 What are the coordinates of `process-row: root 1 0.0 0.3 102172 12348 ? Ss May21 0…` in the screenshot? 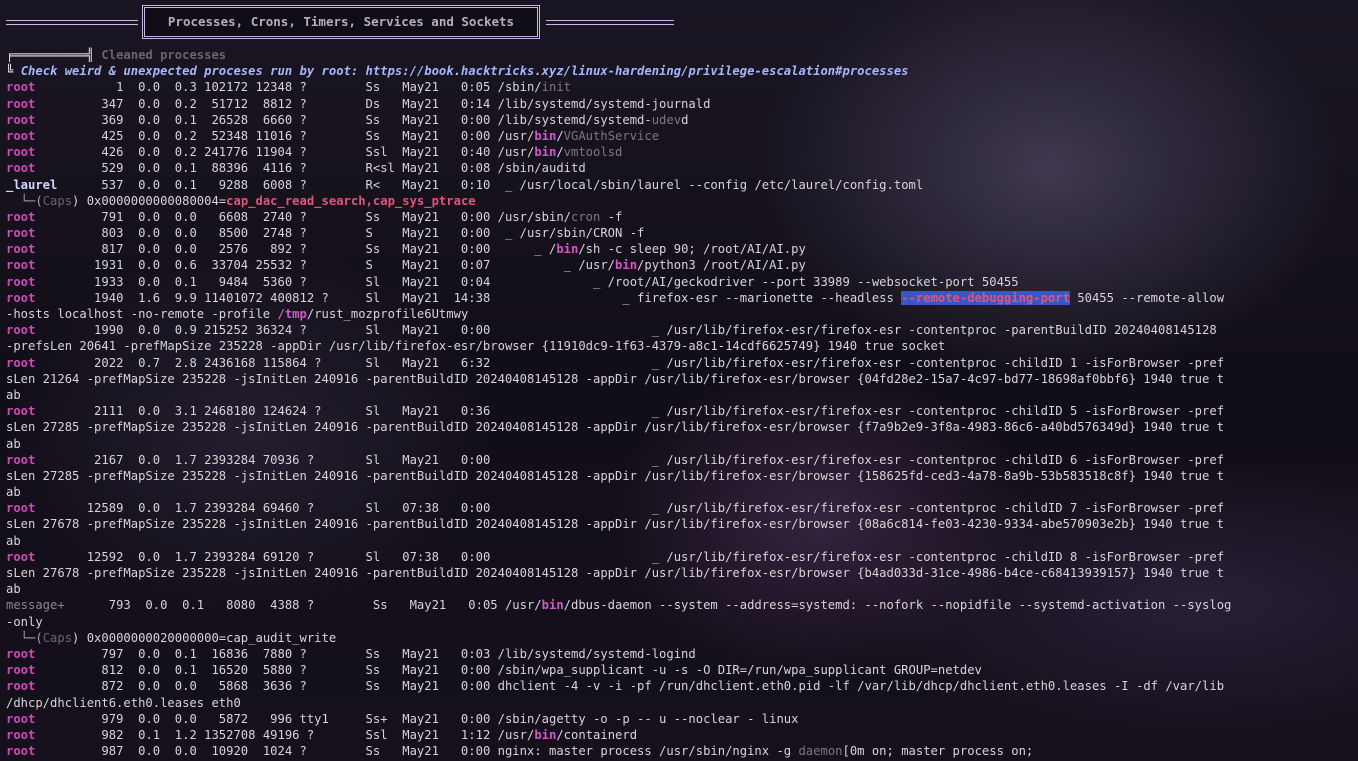 It's located at (289, 87).